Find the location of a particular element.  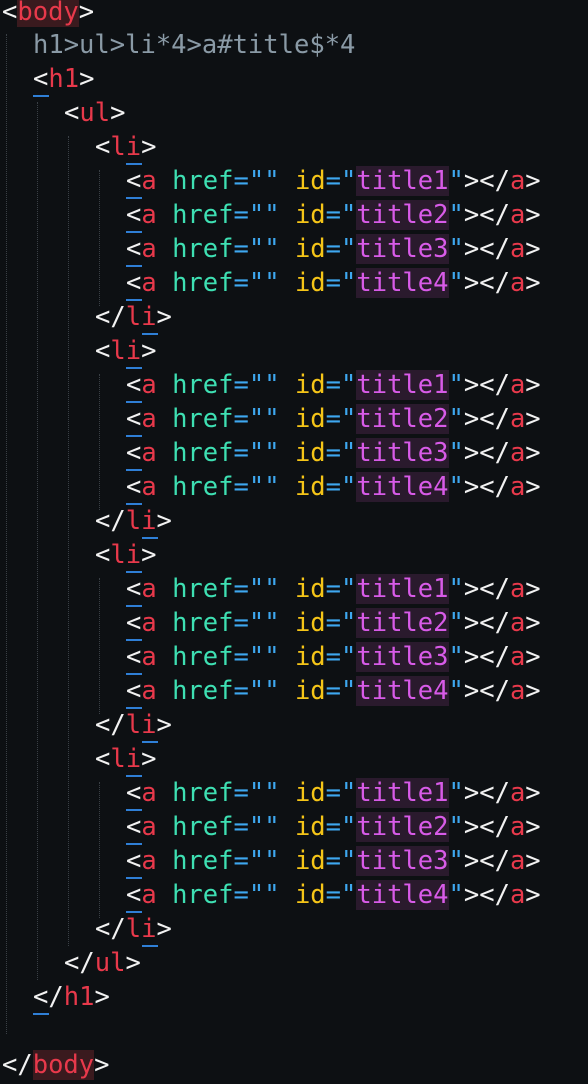

emmet-abbreviation: h1>ul>li*4>a#title$*4 is located at coordinates (194, 45).